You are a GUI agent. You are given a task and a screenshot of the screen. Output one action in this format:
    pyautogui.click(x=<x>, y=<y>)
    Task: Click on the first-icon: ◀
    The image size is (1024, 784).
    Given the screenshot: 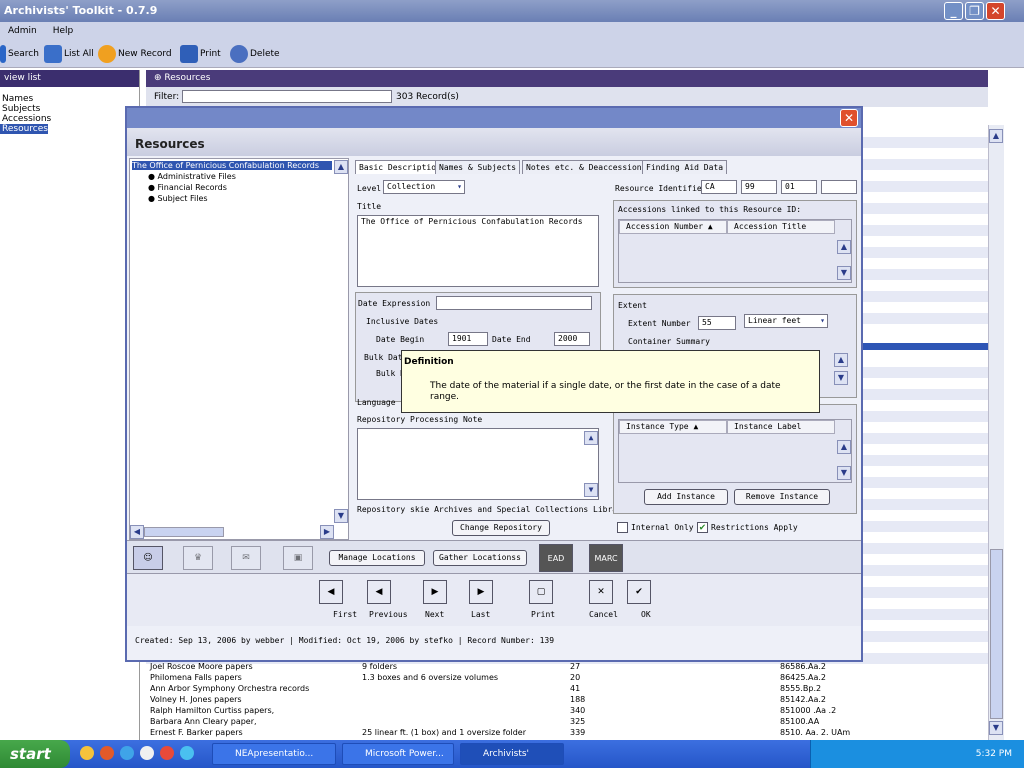 What is the action you would take?
    pyautogui.click(x=331, y=592)
    